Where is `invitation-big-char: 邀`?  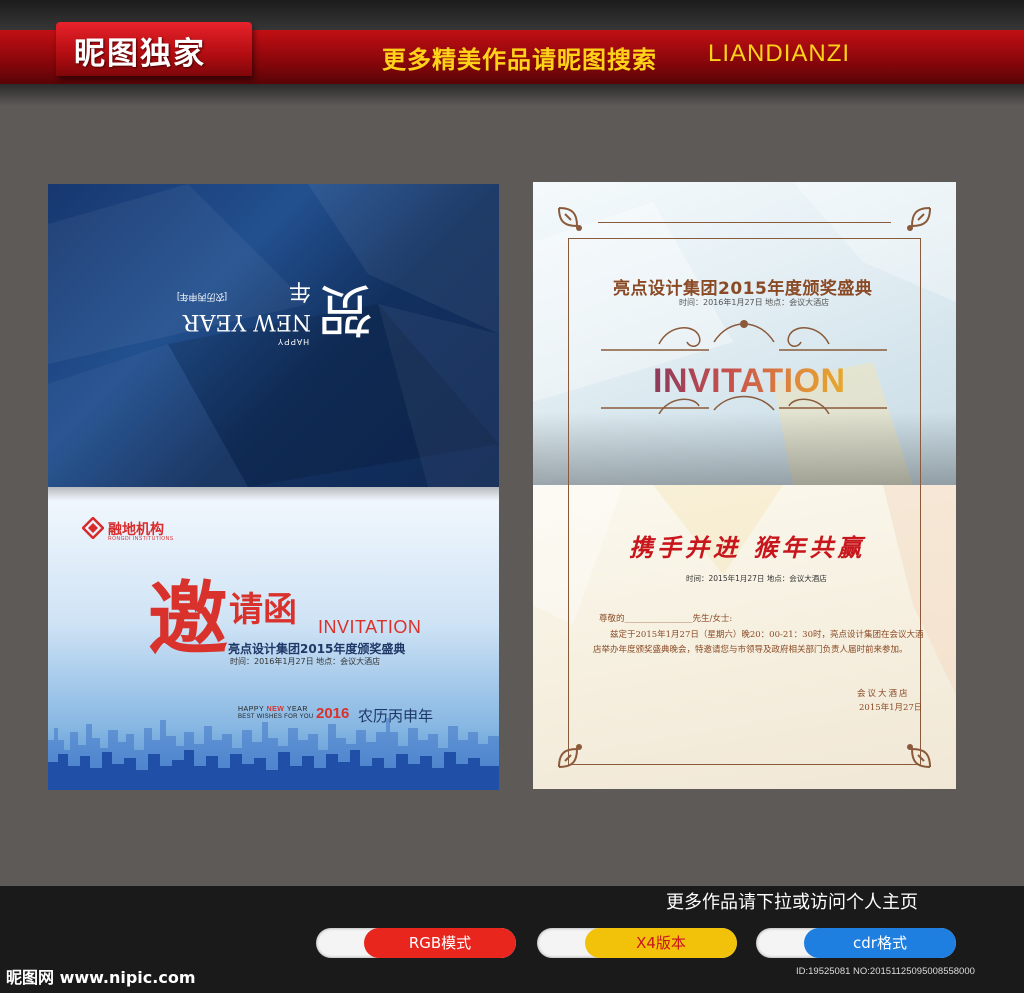 invitation-big-char: 邀 is located at coordinates (188, 619).